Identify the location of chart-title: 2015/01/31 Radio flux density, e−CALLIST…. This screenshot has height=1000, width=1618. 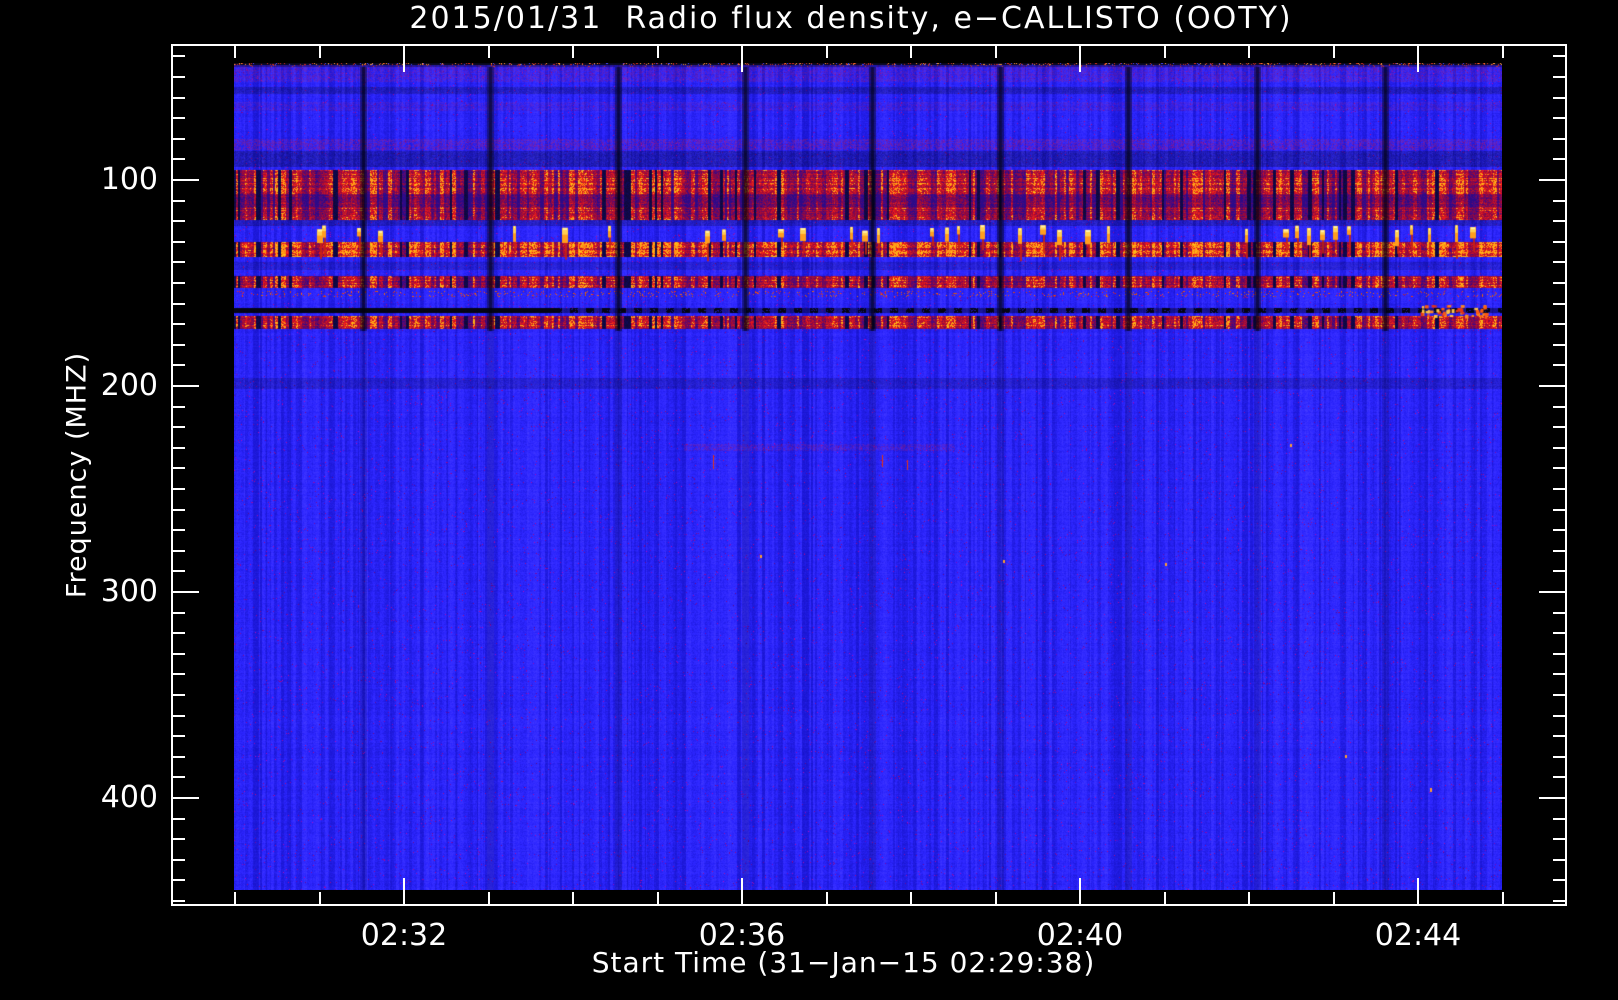
(851, 18).